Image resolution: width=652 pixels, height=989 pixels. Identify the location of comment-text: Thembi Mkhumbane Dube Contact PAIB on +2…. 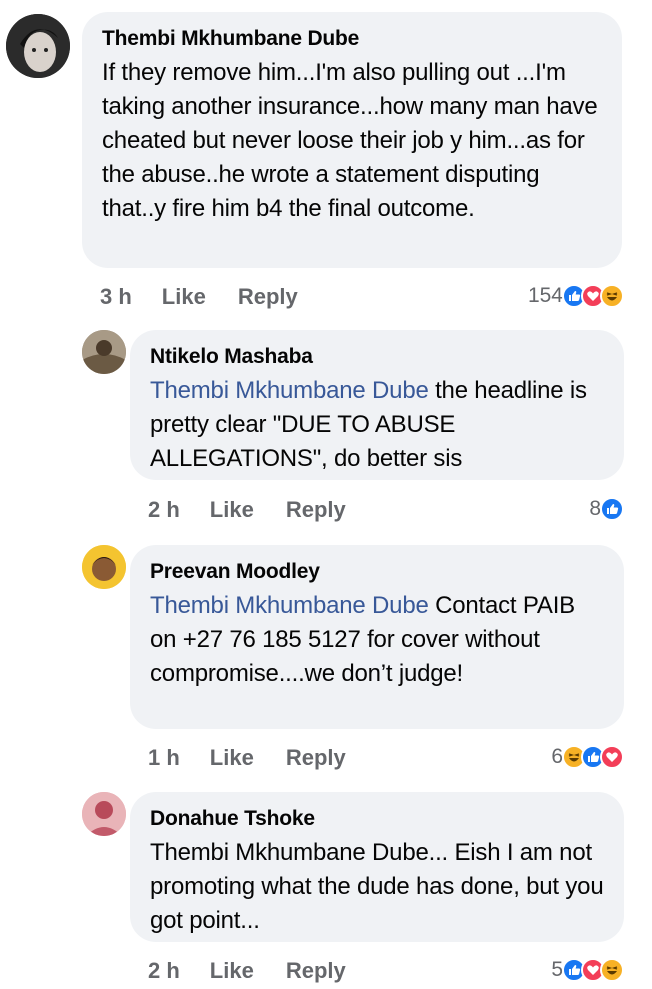
(377, 640).